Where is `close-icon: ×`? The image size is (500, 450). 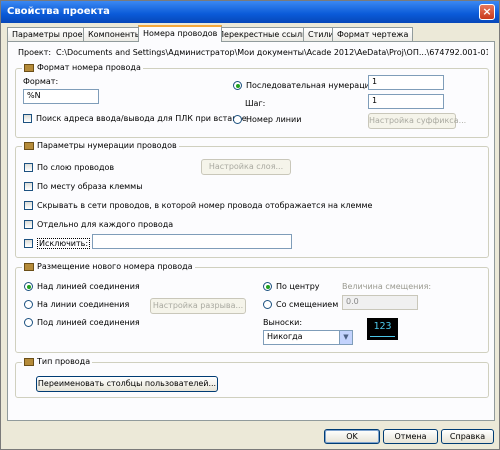
close-icon: × is located at coordinates (487, 12).